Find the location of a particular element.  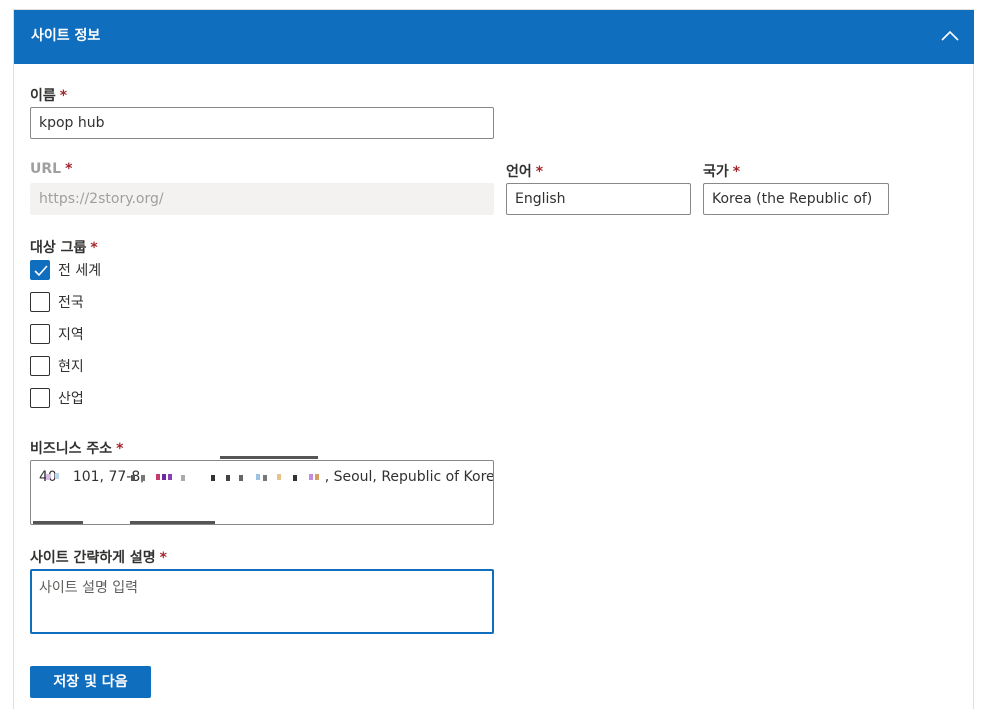

description-placeholder: 사이트 설명 입력 is located at coordinates (89, 588).